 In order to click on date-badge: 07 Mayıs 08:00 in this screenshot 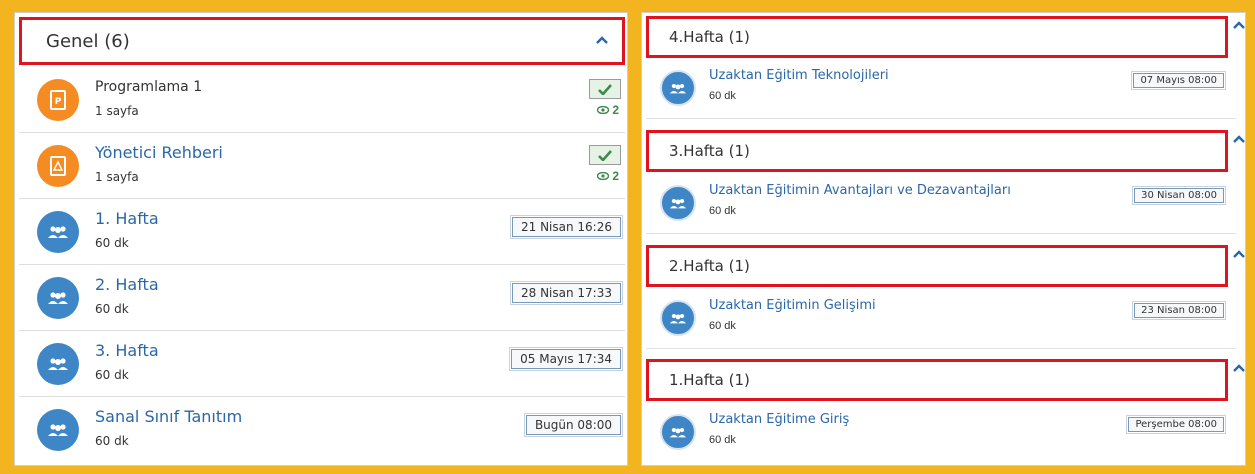, I will do `click(1178, 80)`.